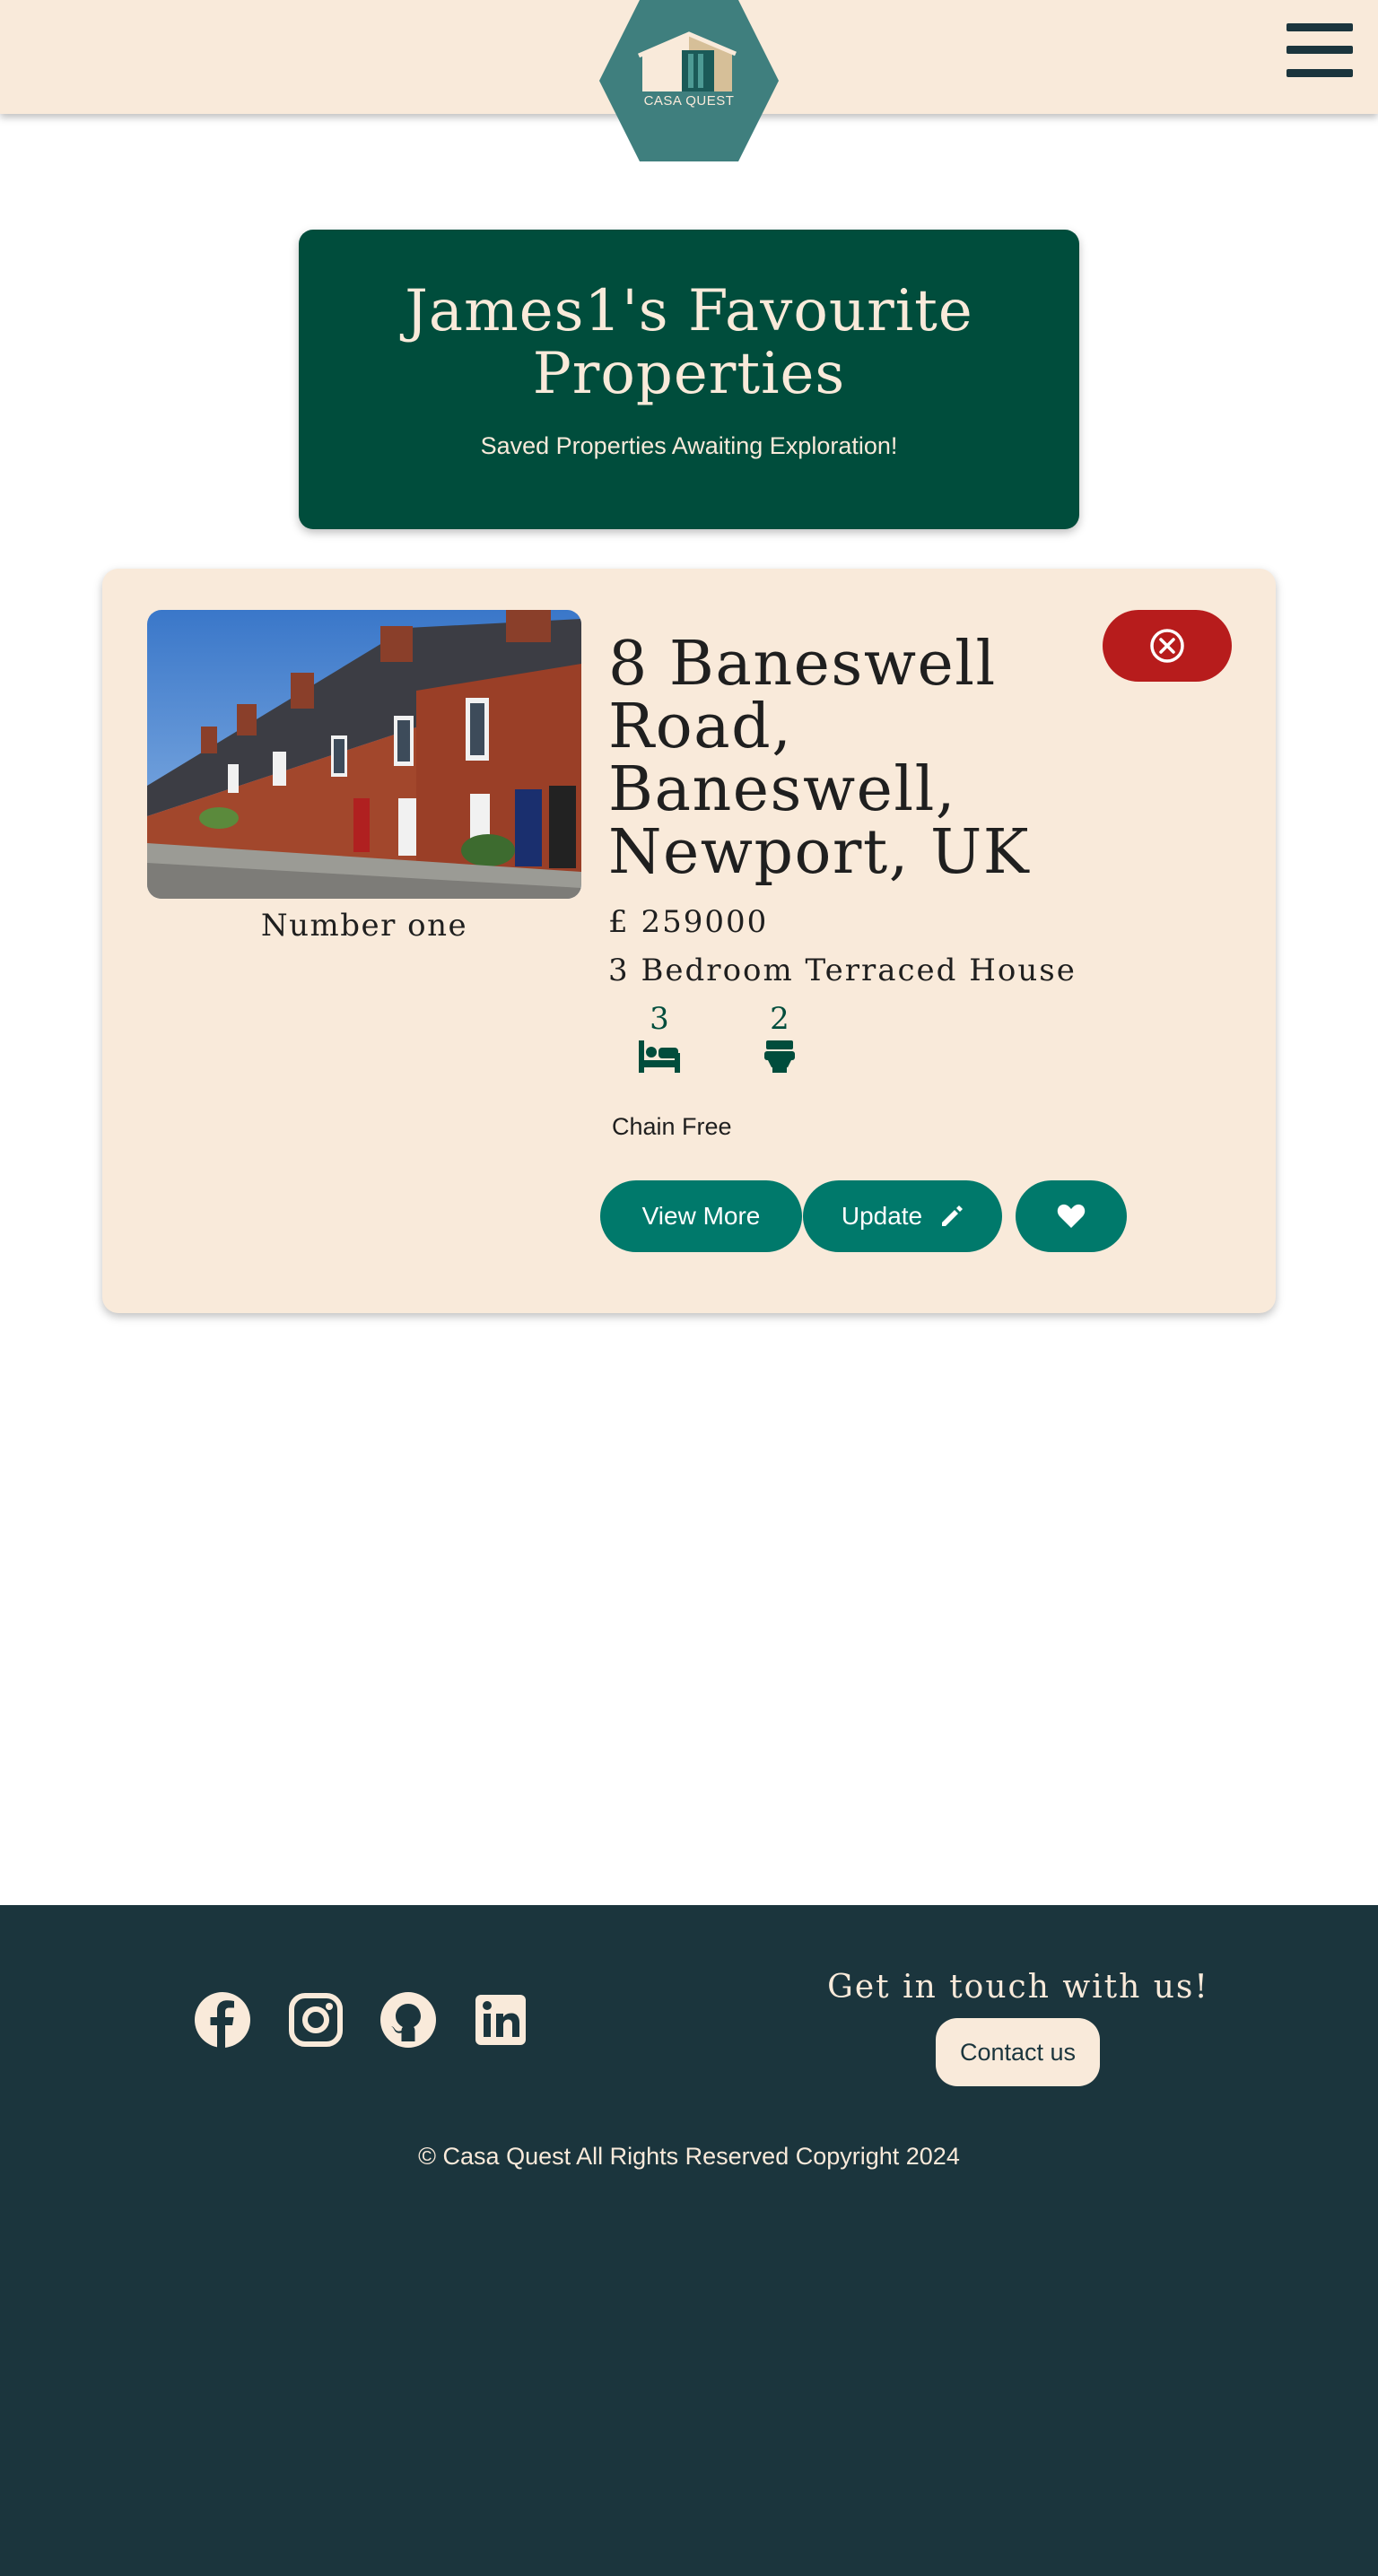 The height and width of the screenshot is (2576, 1378). Describe the element at coordinates (659, 1019) in the screenshot. I see `bedroom-number: 3` at that location.